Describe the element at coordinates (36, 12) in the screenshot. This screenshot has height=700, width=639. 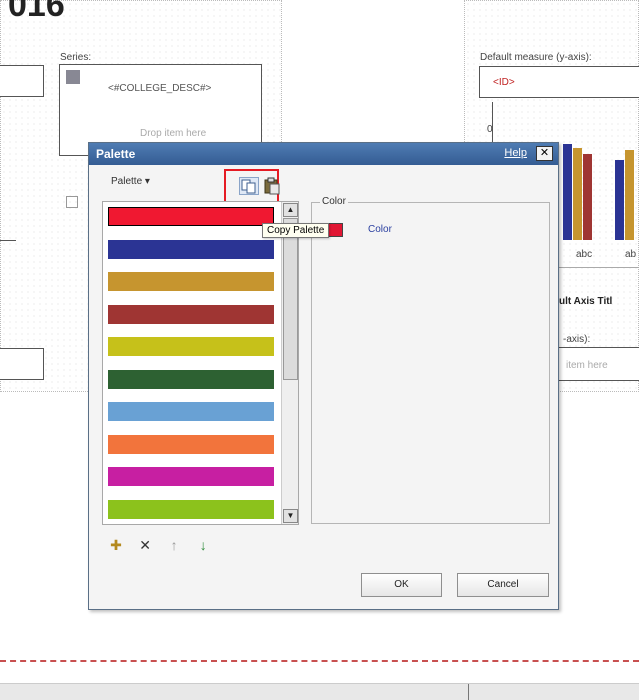
I see `report-title: 016` at that location.